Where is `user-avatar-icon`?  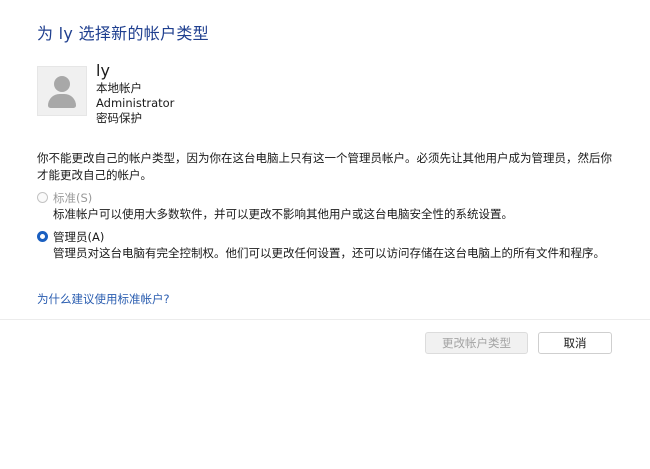 user-avatar-icon is located at coordinates (62, 91).